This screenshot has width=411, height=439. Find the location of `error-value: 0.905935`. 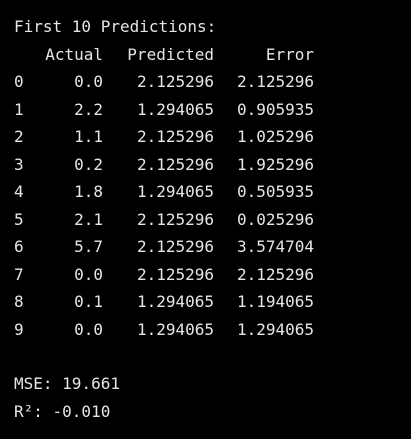

error-value: 0.905935 is located at coordinates (275, 109).